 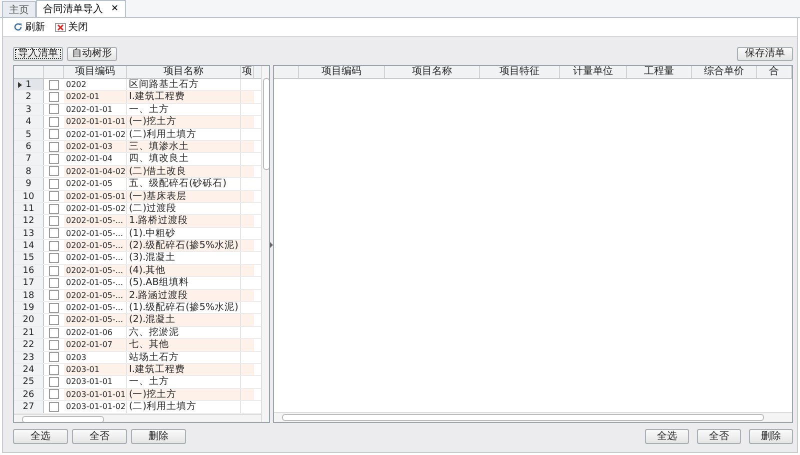 I want to click on row-number: 14, so click(x=29, y=246).